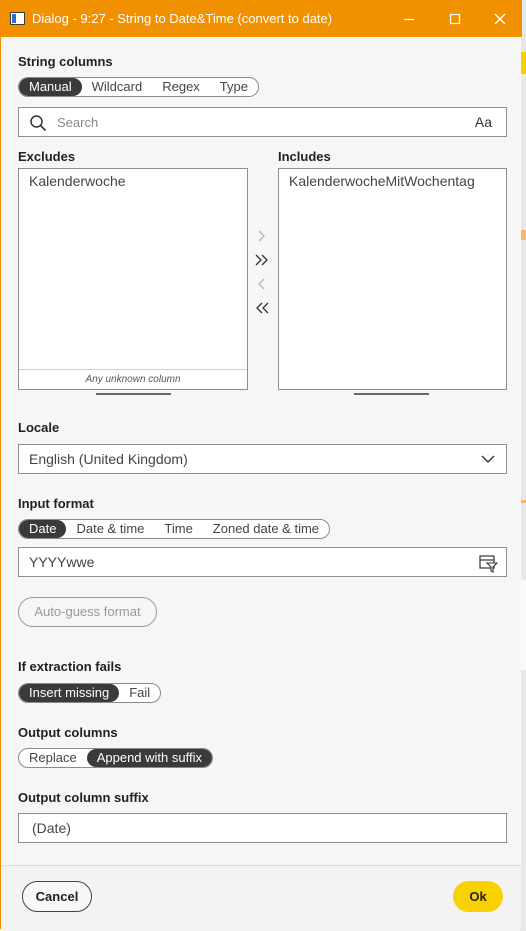  I want to click on chevron-down-icon, so click(488, 459).